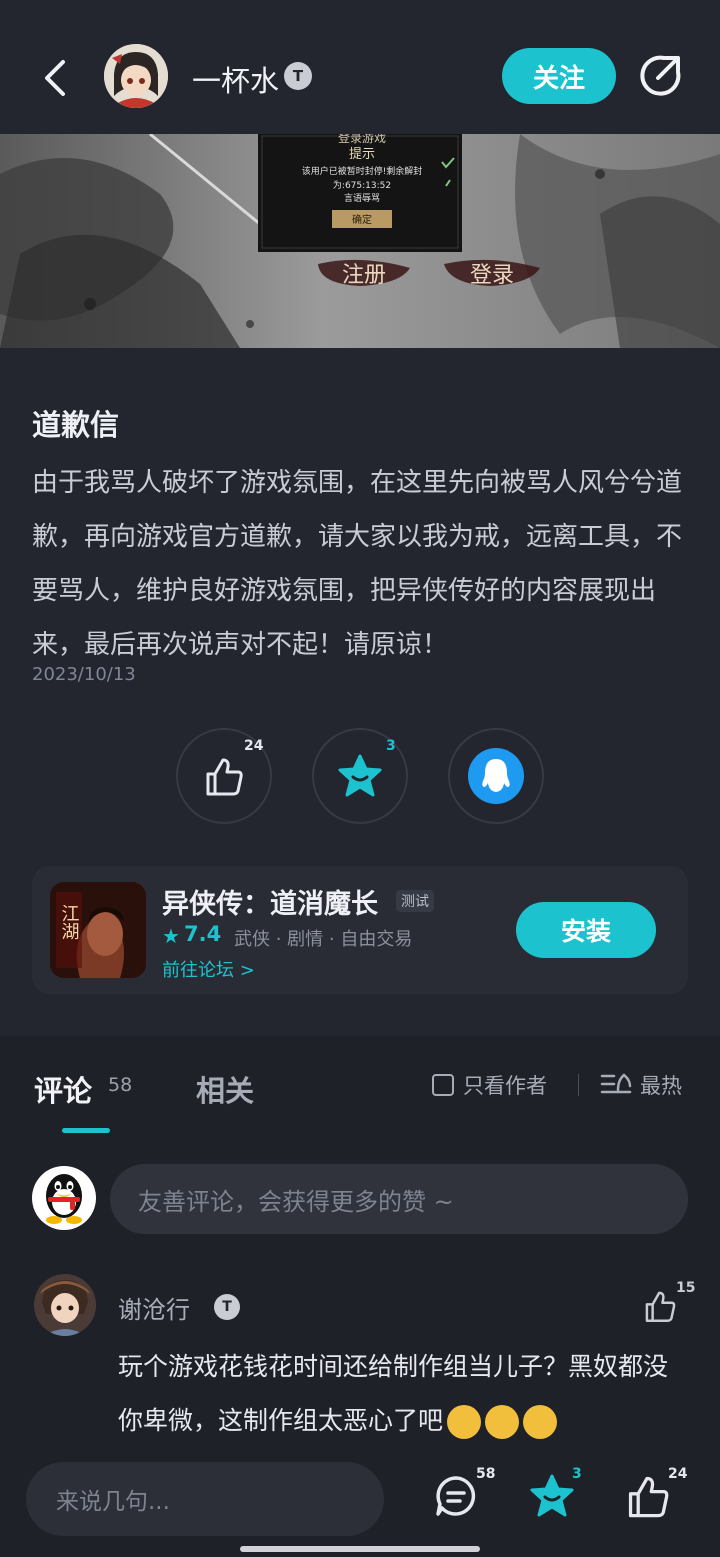 This screenshot has height=1557, width=720. I want to click on post-date: 2023/10/13, so click(84, 674).